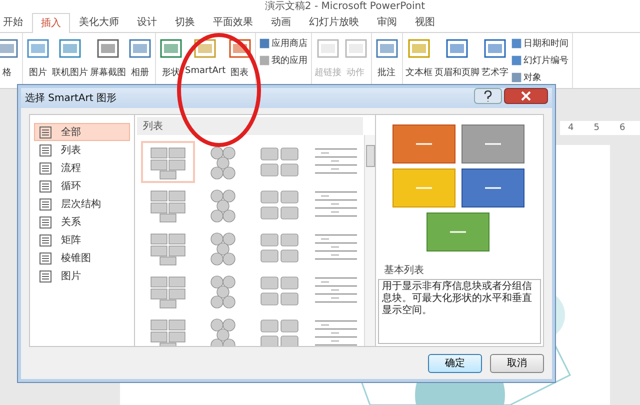 This screenshot has height=405, width=640. I want to click on ribbon-tab: 美化大师, so click(99, 22).